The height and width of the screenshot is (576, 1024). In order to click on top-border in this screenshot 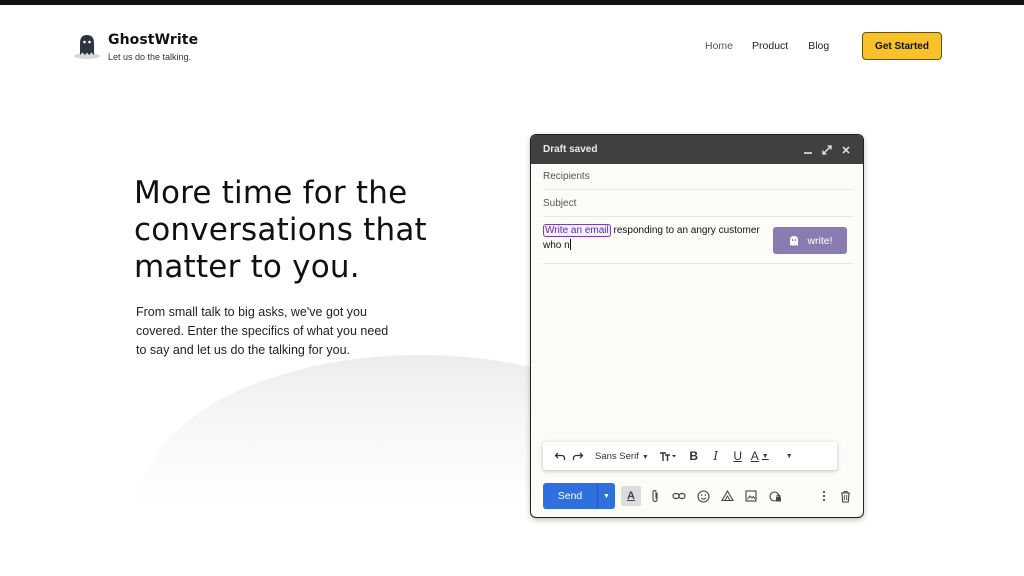, I will do `click(512, 2)`.